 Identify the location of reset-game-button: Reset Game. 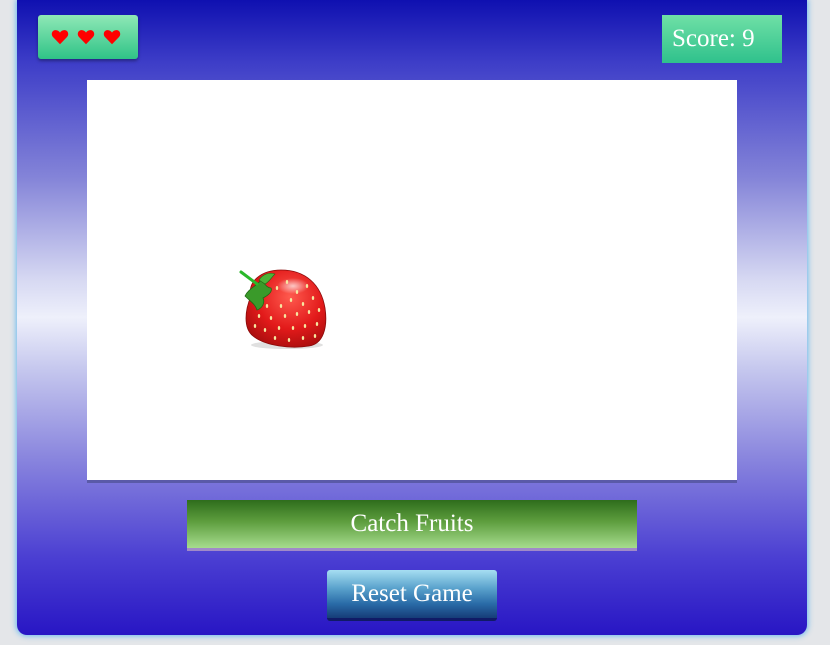
(412, 595).